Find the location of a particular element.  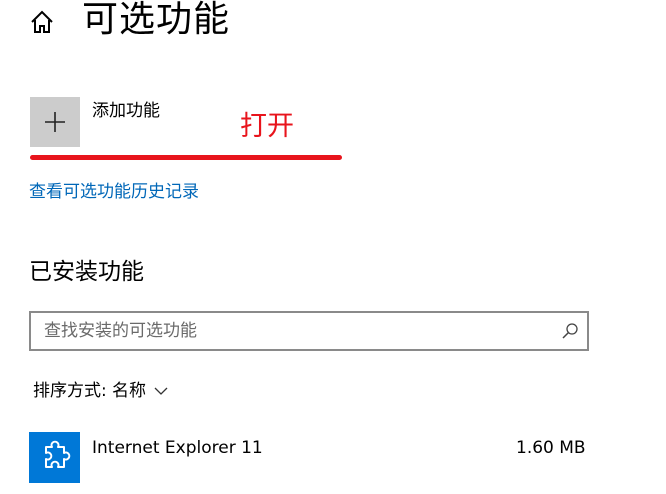

search-icon is located at coordinates (570, 331).